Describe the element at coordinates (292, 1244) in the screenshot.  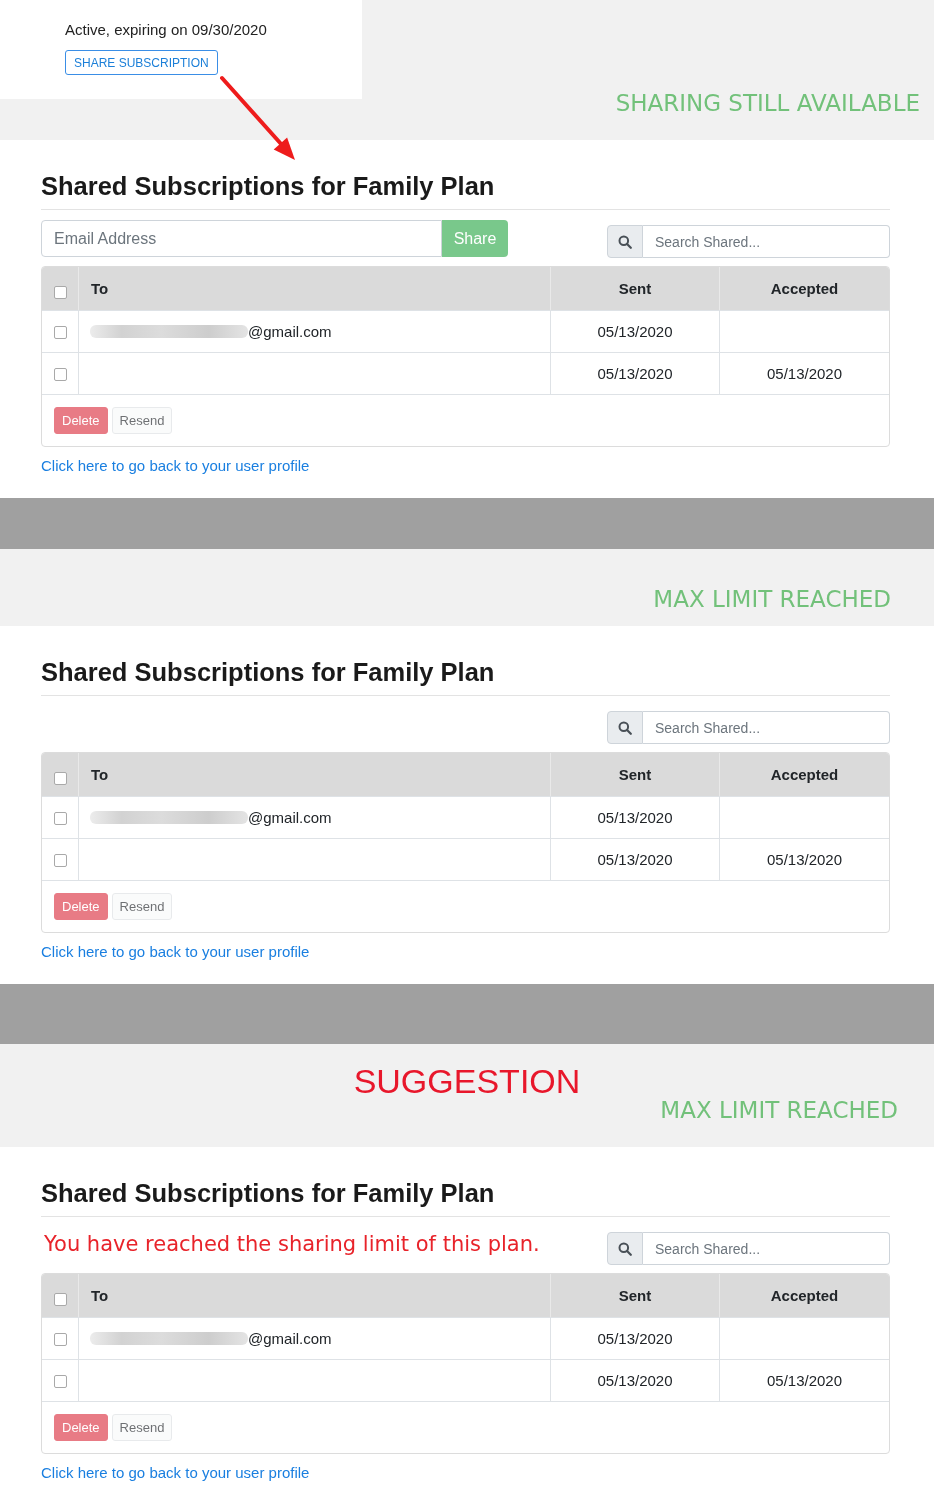
I see `limit-message: You have reached the sharing limit of this plan.` at that location.